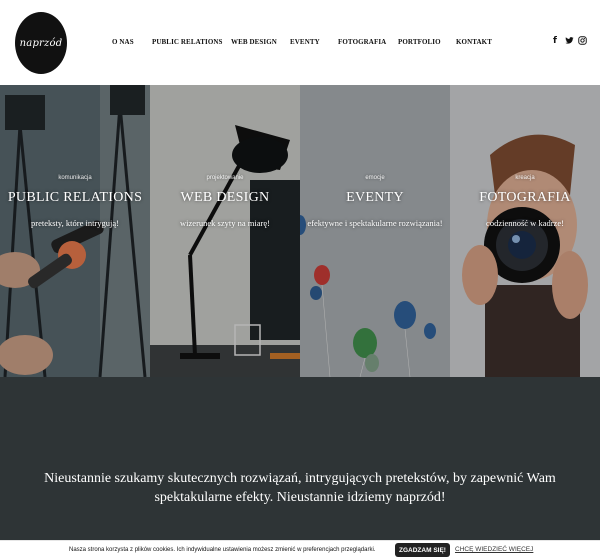 This screenshot has width=600, height=560. What do you see at coordinates (419, 42) in the screenshot?
I see `nav-item-portfolio: PORTFOLIO` at bounding box center [419, 42].